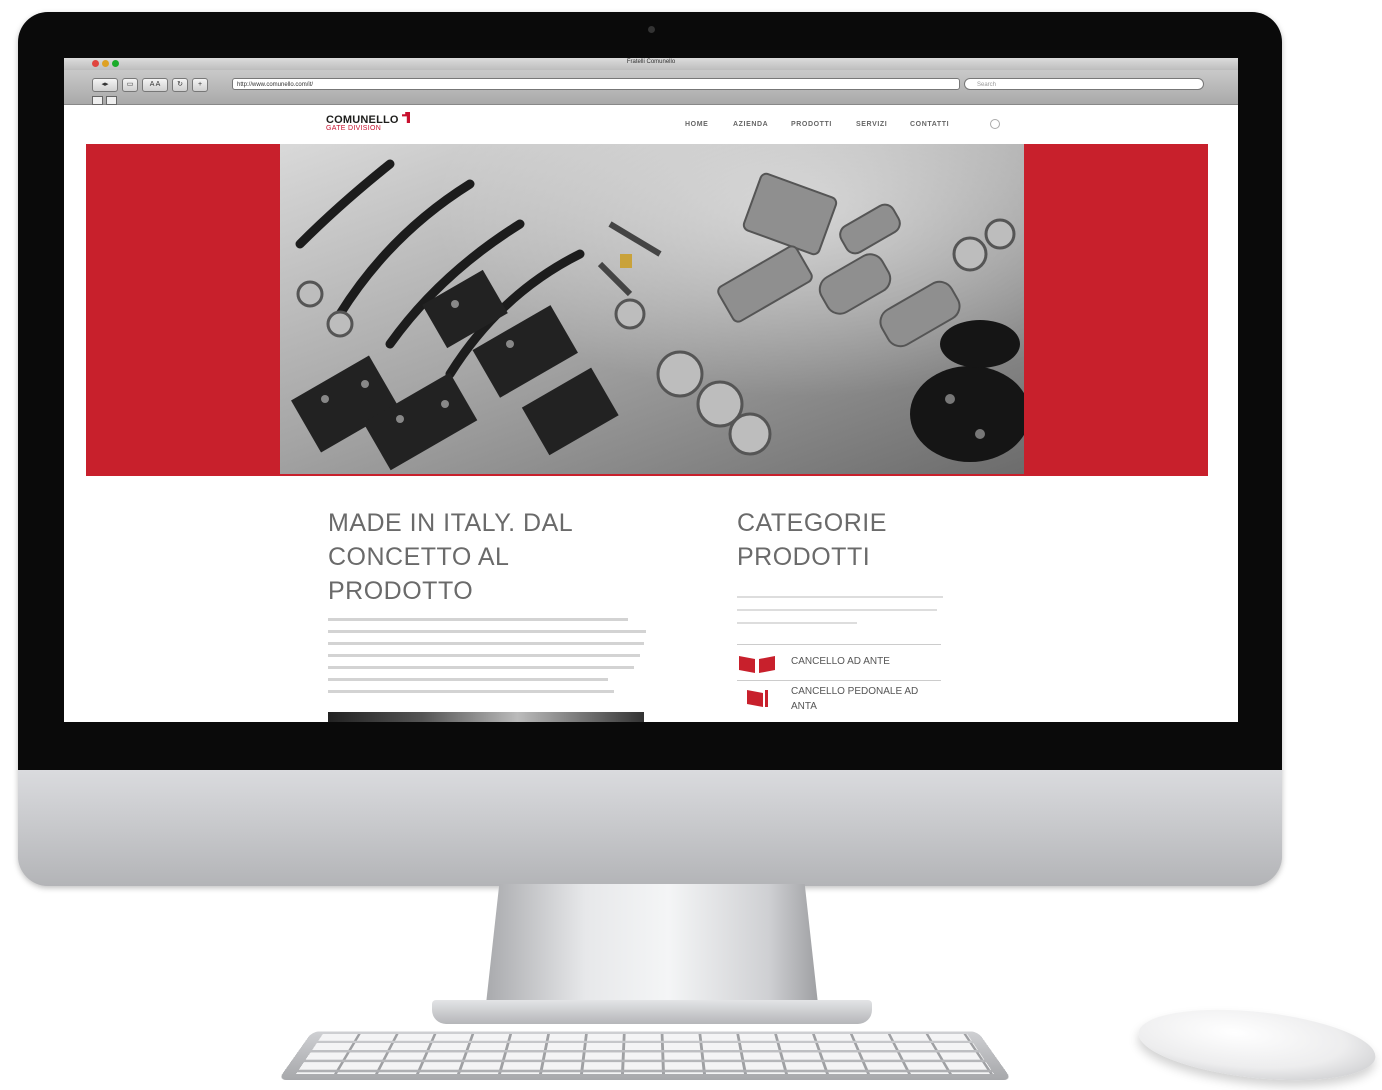 The height and width of the screenshot is (1090, 1382). What do you see at coordinates (1084, 84) in the screenshot?
I see `search-input: Search` at bounding box center [1084, 84].